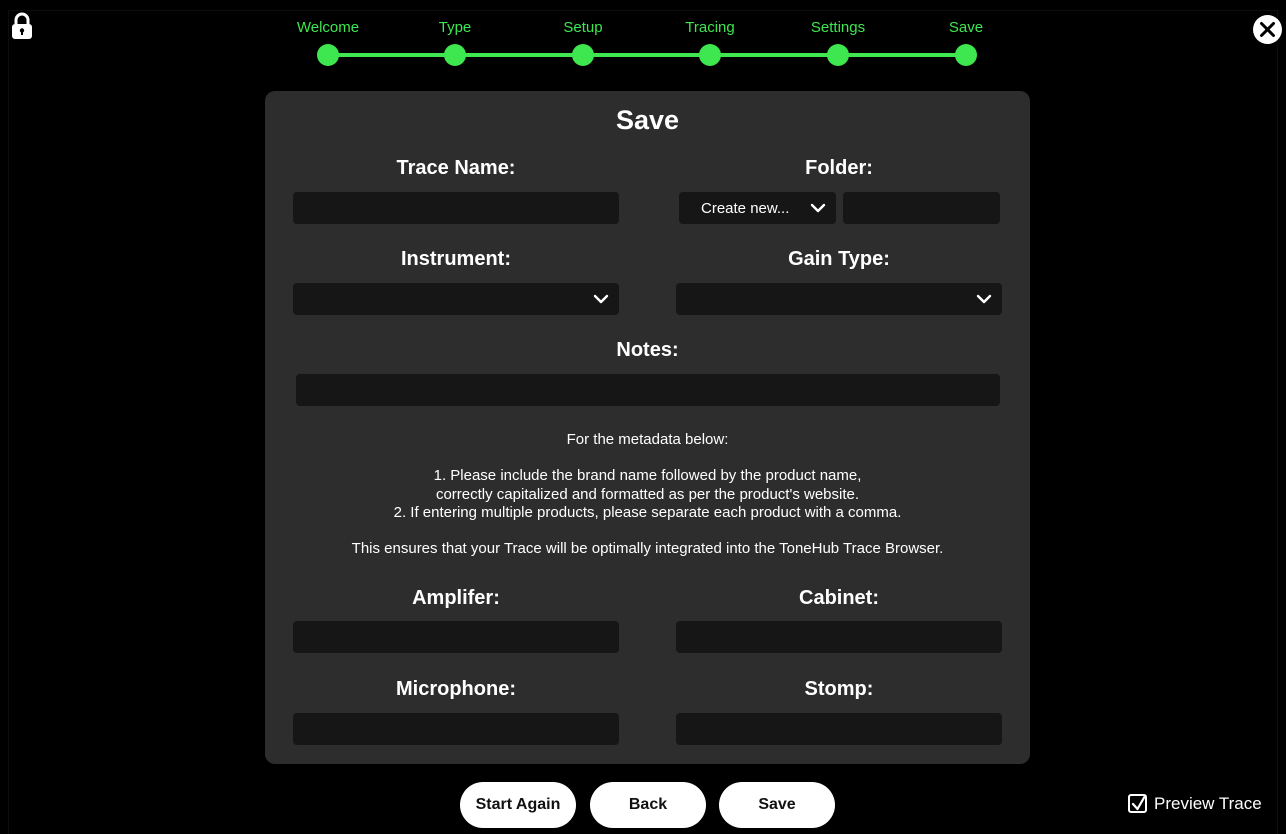 This screenshot has width=1286, height=834. What do you see at coordinates (966, 27) in the screenshot?
I see `step-label: Save` at bounding box center [966, 27].